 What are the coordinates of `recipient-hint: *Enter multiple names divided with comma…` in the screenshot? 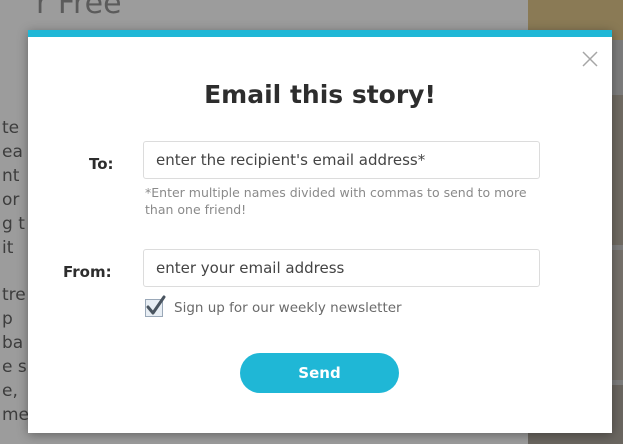 It's located at (336, 201).